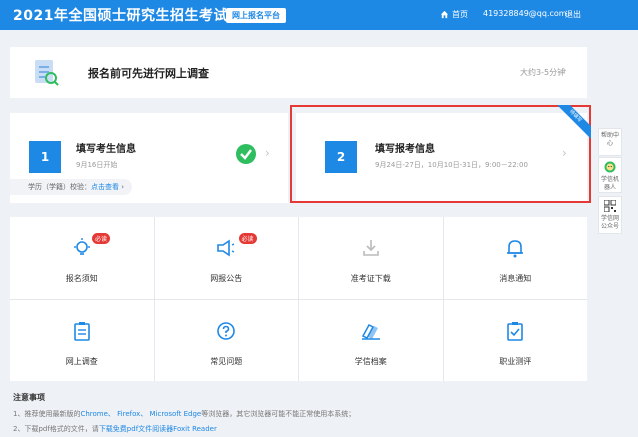 Image resolution: width=638 pixels, height=437 pixels. I want to click on grid-item-label: 网上调查, so click(81, 361).